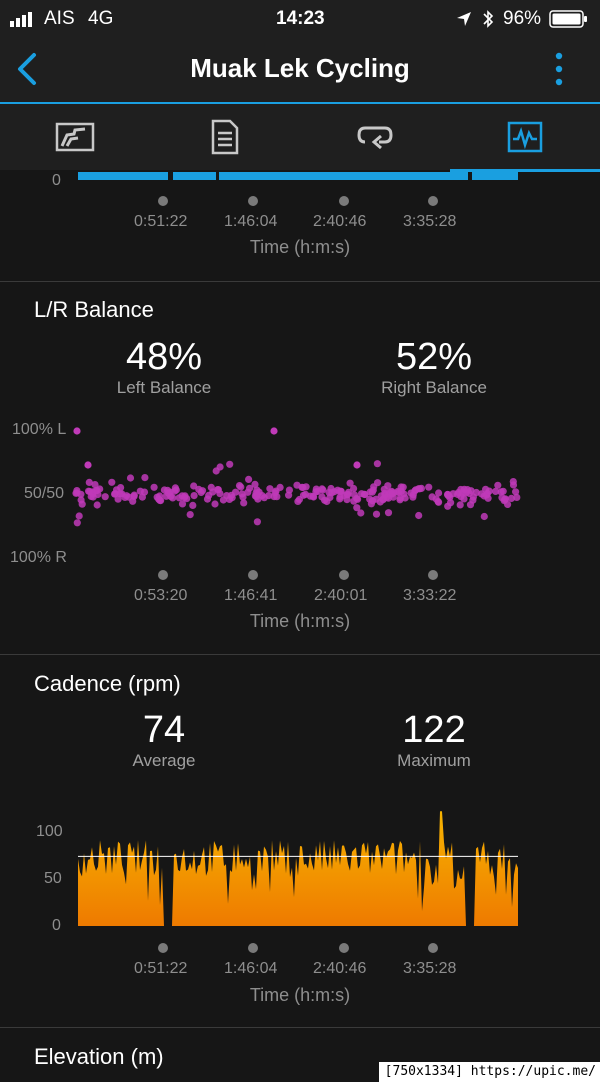 The image size is (600, 1082). Describe the element at coordinates (340, 968) in the screenshot. I see `cadence-x-tick: 2:40:46` at that location.